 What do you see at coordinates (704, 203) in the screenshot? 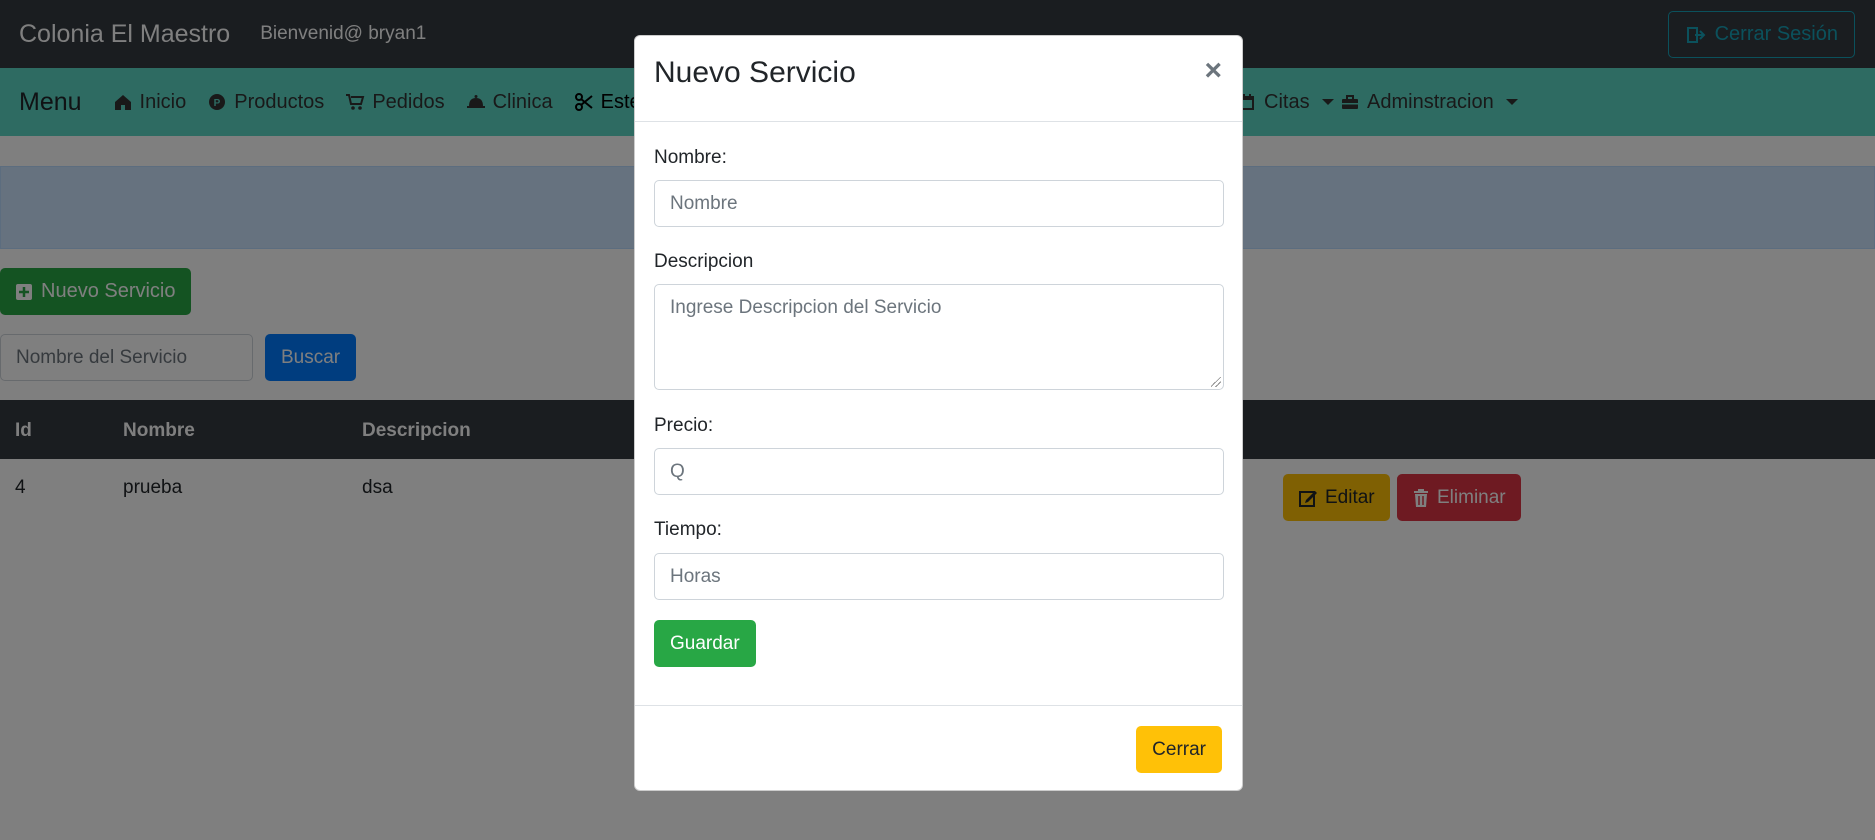
I see `nombre-placeholder: Nombre` at bounding box center [704, 203].